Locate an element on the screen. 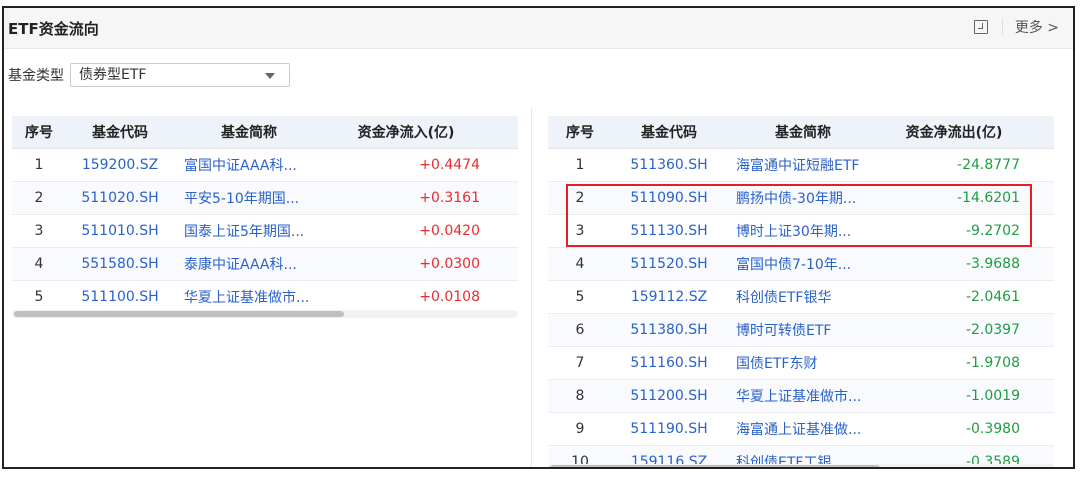 The width and height of the screenshot is (1080, 482). fund-code-link: 511020.SH is located at coordinates (120, 198).